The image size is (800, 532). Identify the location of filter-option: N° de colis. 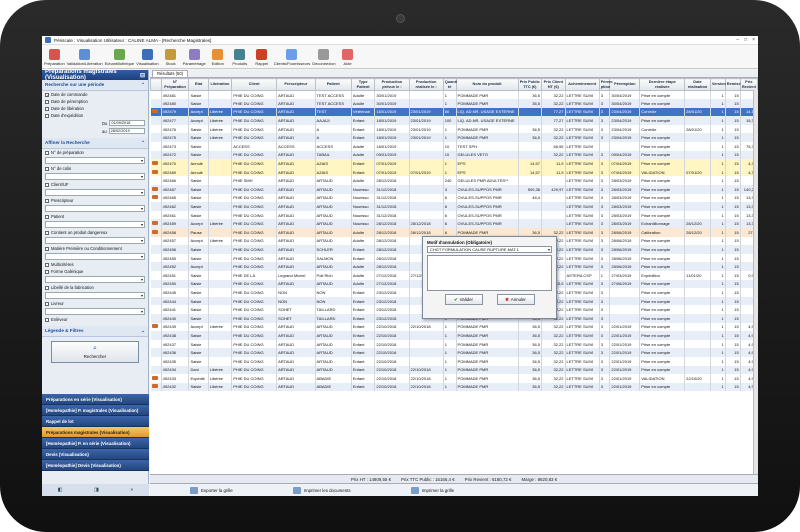
(95, 168).